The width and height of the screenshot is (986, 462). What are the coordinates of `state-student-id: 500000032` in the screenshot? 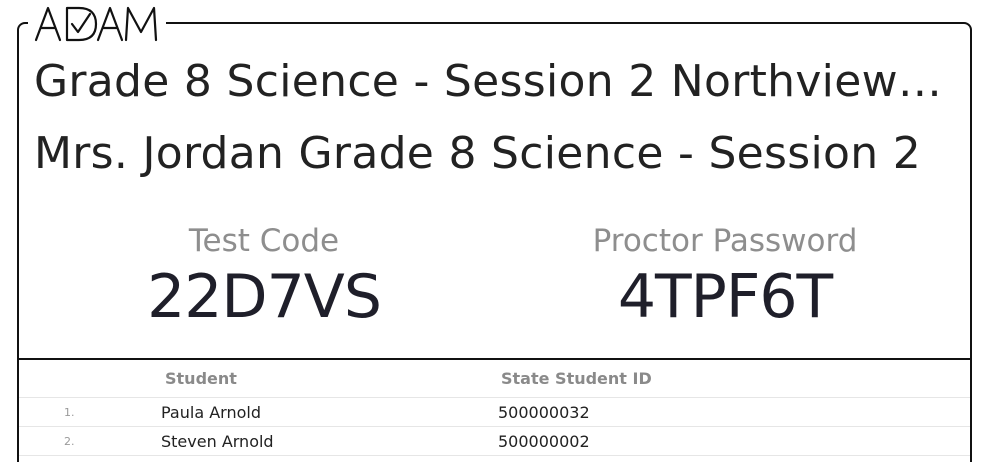 It's located at (544, 412).